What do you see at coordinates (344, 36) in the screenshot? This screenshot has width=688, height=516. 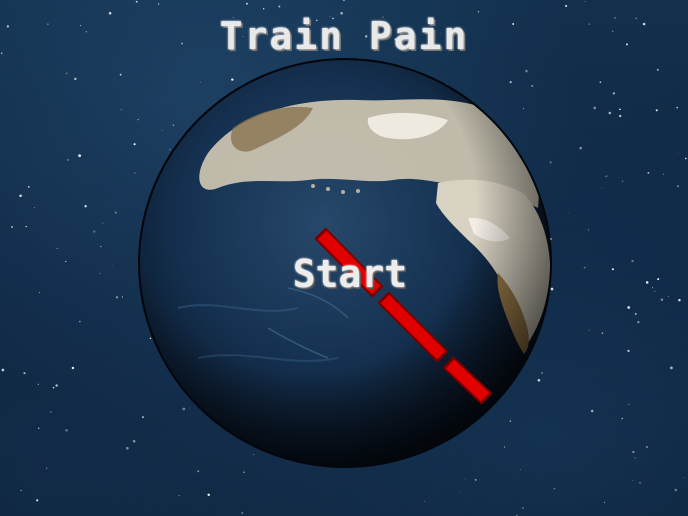 I see `game-title: Train Pain` at bounding box center [344, 36].